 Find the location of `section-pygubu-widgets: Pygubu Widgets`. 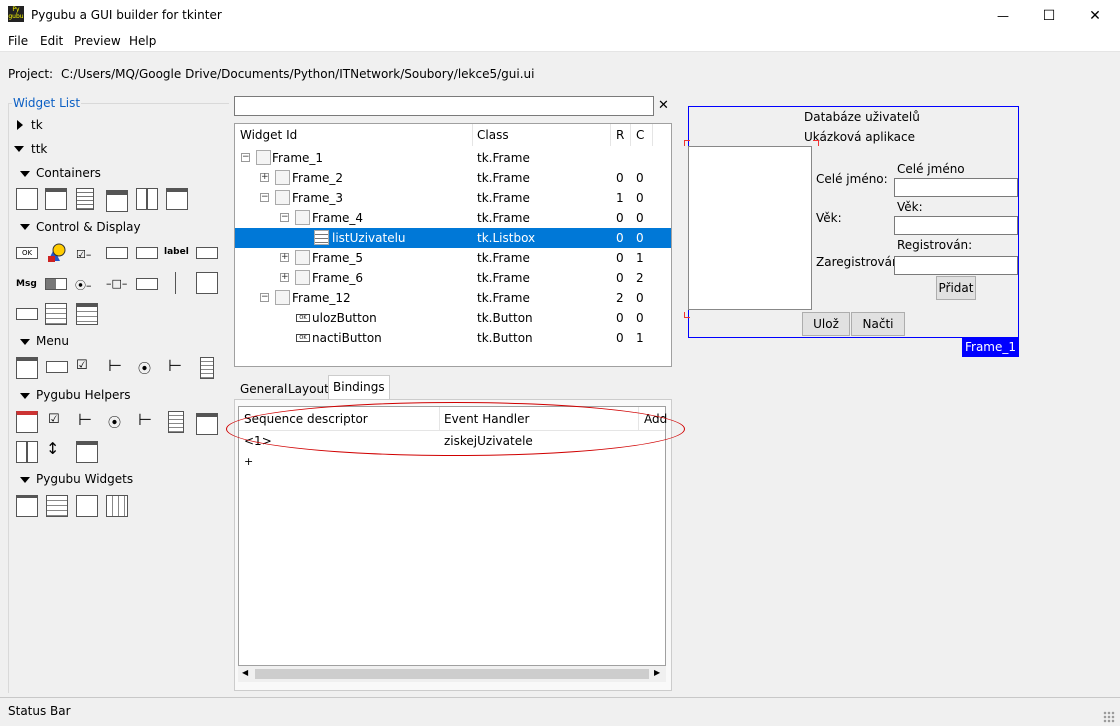

section-pygubu-widgets: Pygubu Widgets is located at coordinates (84, 479).